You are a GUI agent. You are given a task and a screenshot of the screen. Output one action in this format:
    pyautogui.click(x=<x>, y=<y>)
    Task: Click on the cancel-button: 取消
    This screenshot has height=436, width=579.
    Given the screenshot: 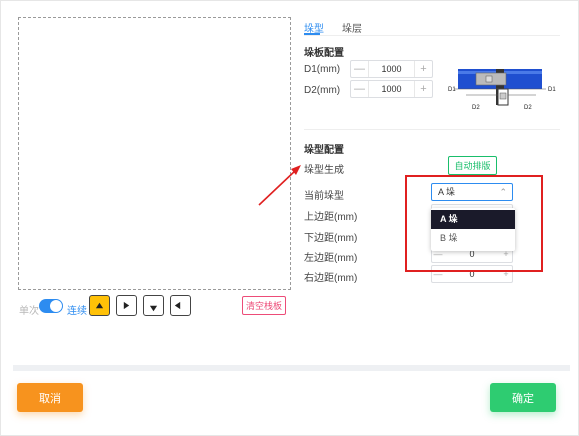 What is the action you would take?
    pyautogui.click(x=50, y=397)
    